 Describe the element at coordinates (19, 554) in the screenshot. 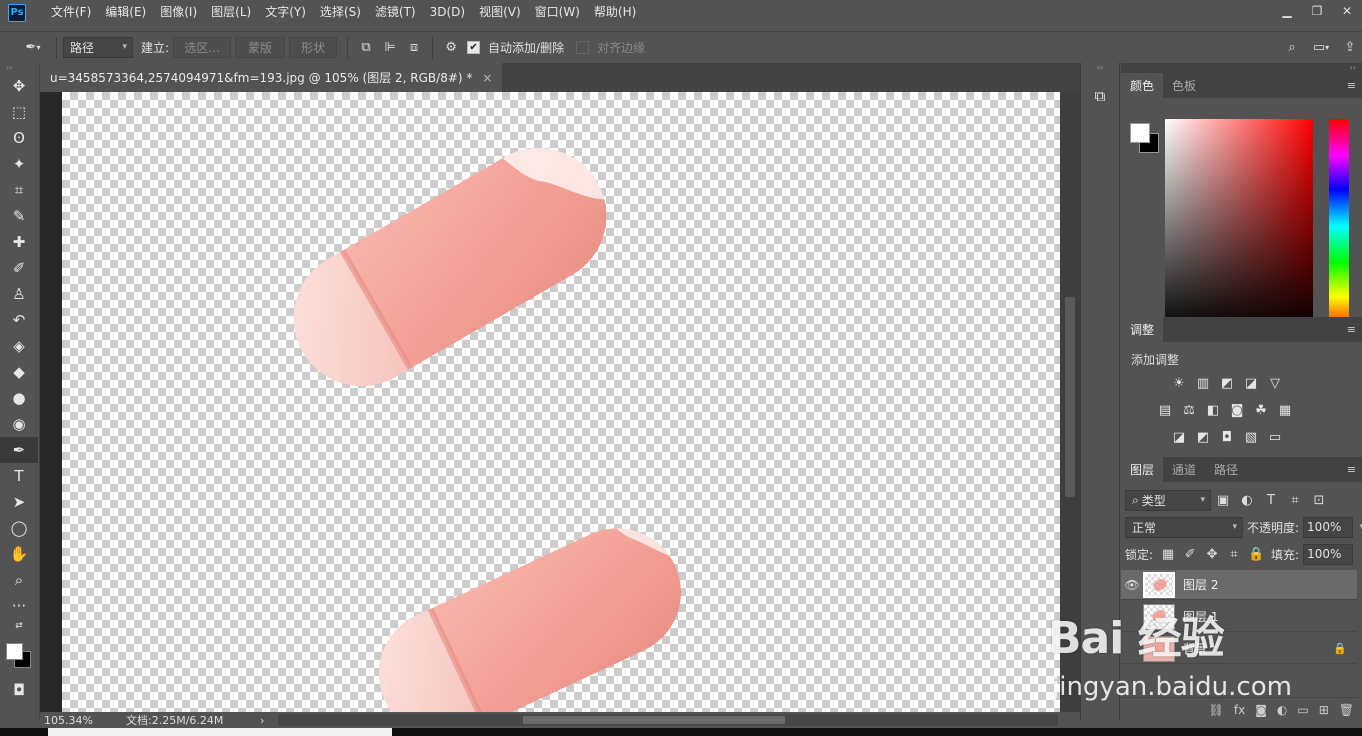

I see `hand-tool-icon: ✋` at that location.